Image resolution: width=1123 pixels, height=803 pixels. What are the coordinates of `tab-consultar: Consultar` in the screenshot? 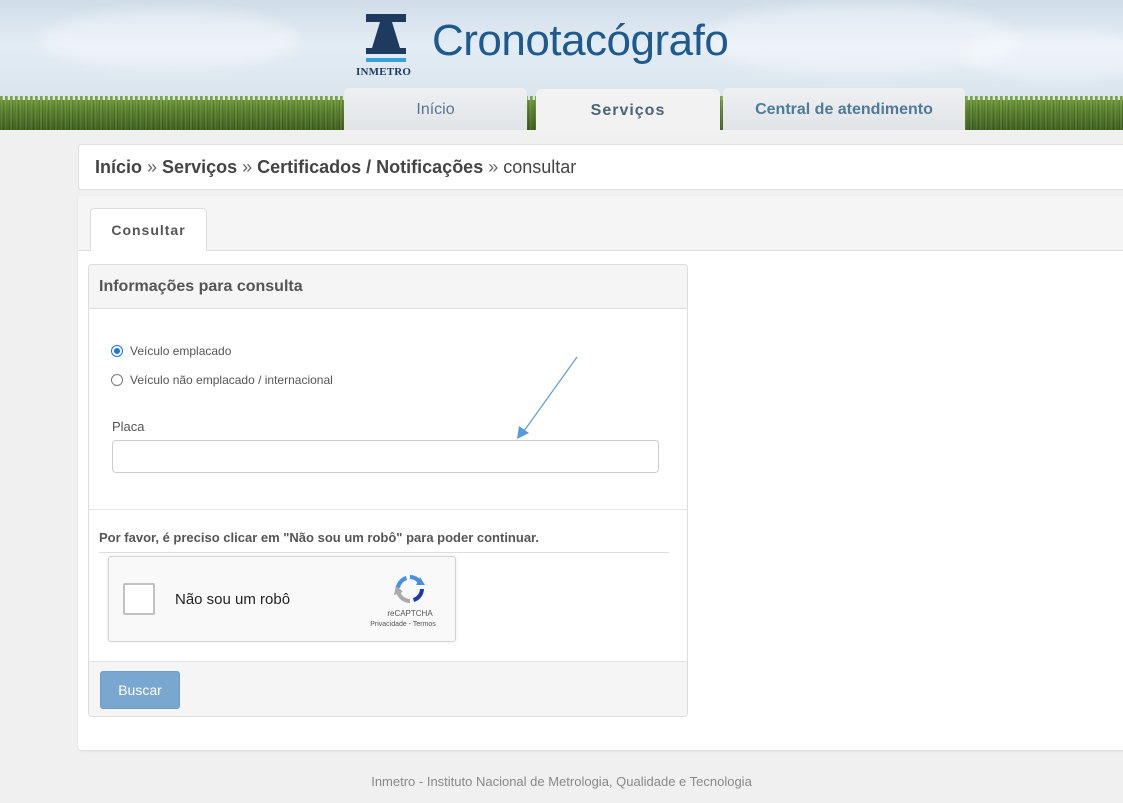 It's located at (148, 229).